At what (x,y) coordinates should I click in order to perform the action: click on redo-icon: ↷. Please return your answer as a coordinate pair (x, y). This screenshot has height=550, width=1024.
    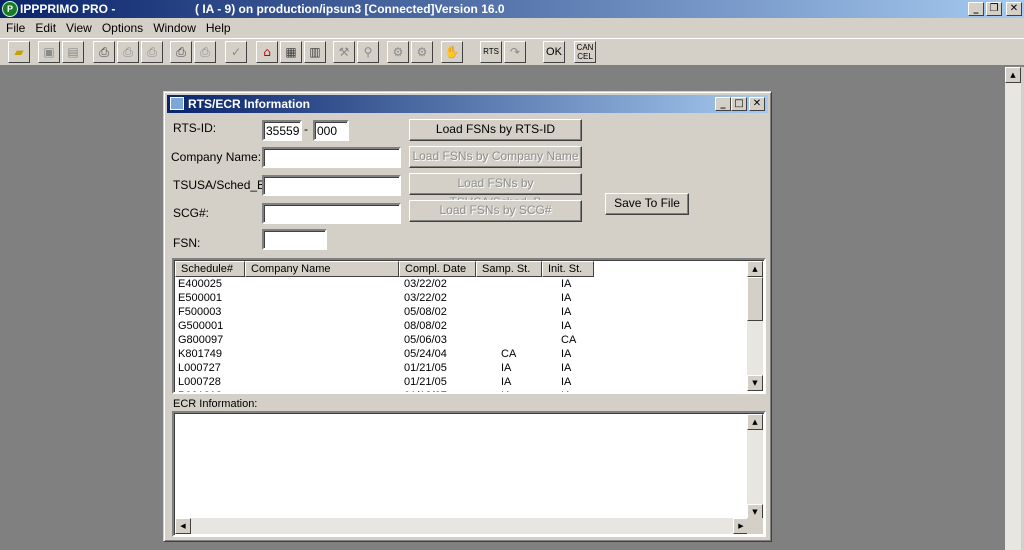
    Looking at the image, I should click on (515, 52).